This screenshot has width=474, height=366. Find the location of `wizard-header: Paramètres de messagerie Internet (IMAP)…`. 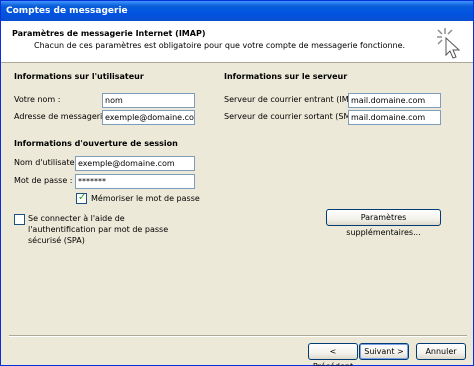

wizard-header: Paramètres de messagerie Internet (IMAP)… is located at coordinates (237, 42).